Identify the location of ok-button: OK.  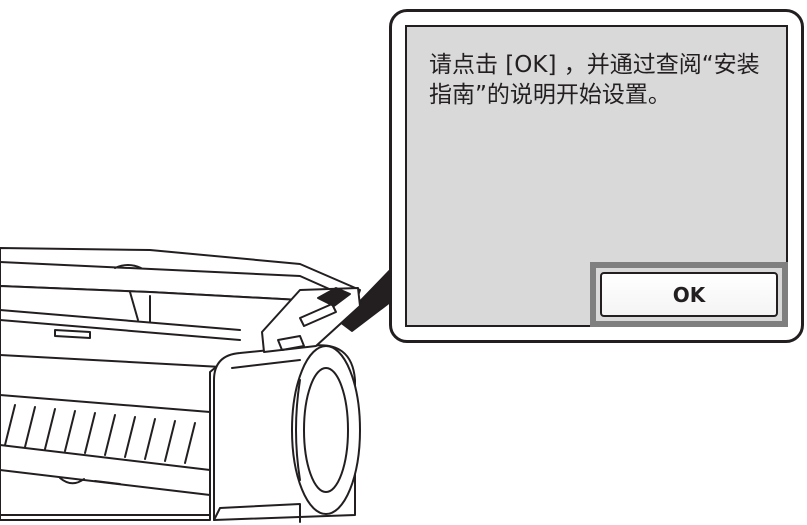
(689, 294).